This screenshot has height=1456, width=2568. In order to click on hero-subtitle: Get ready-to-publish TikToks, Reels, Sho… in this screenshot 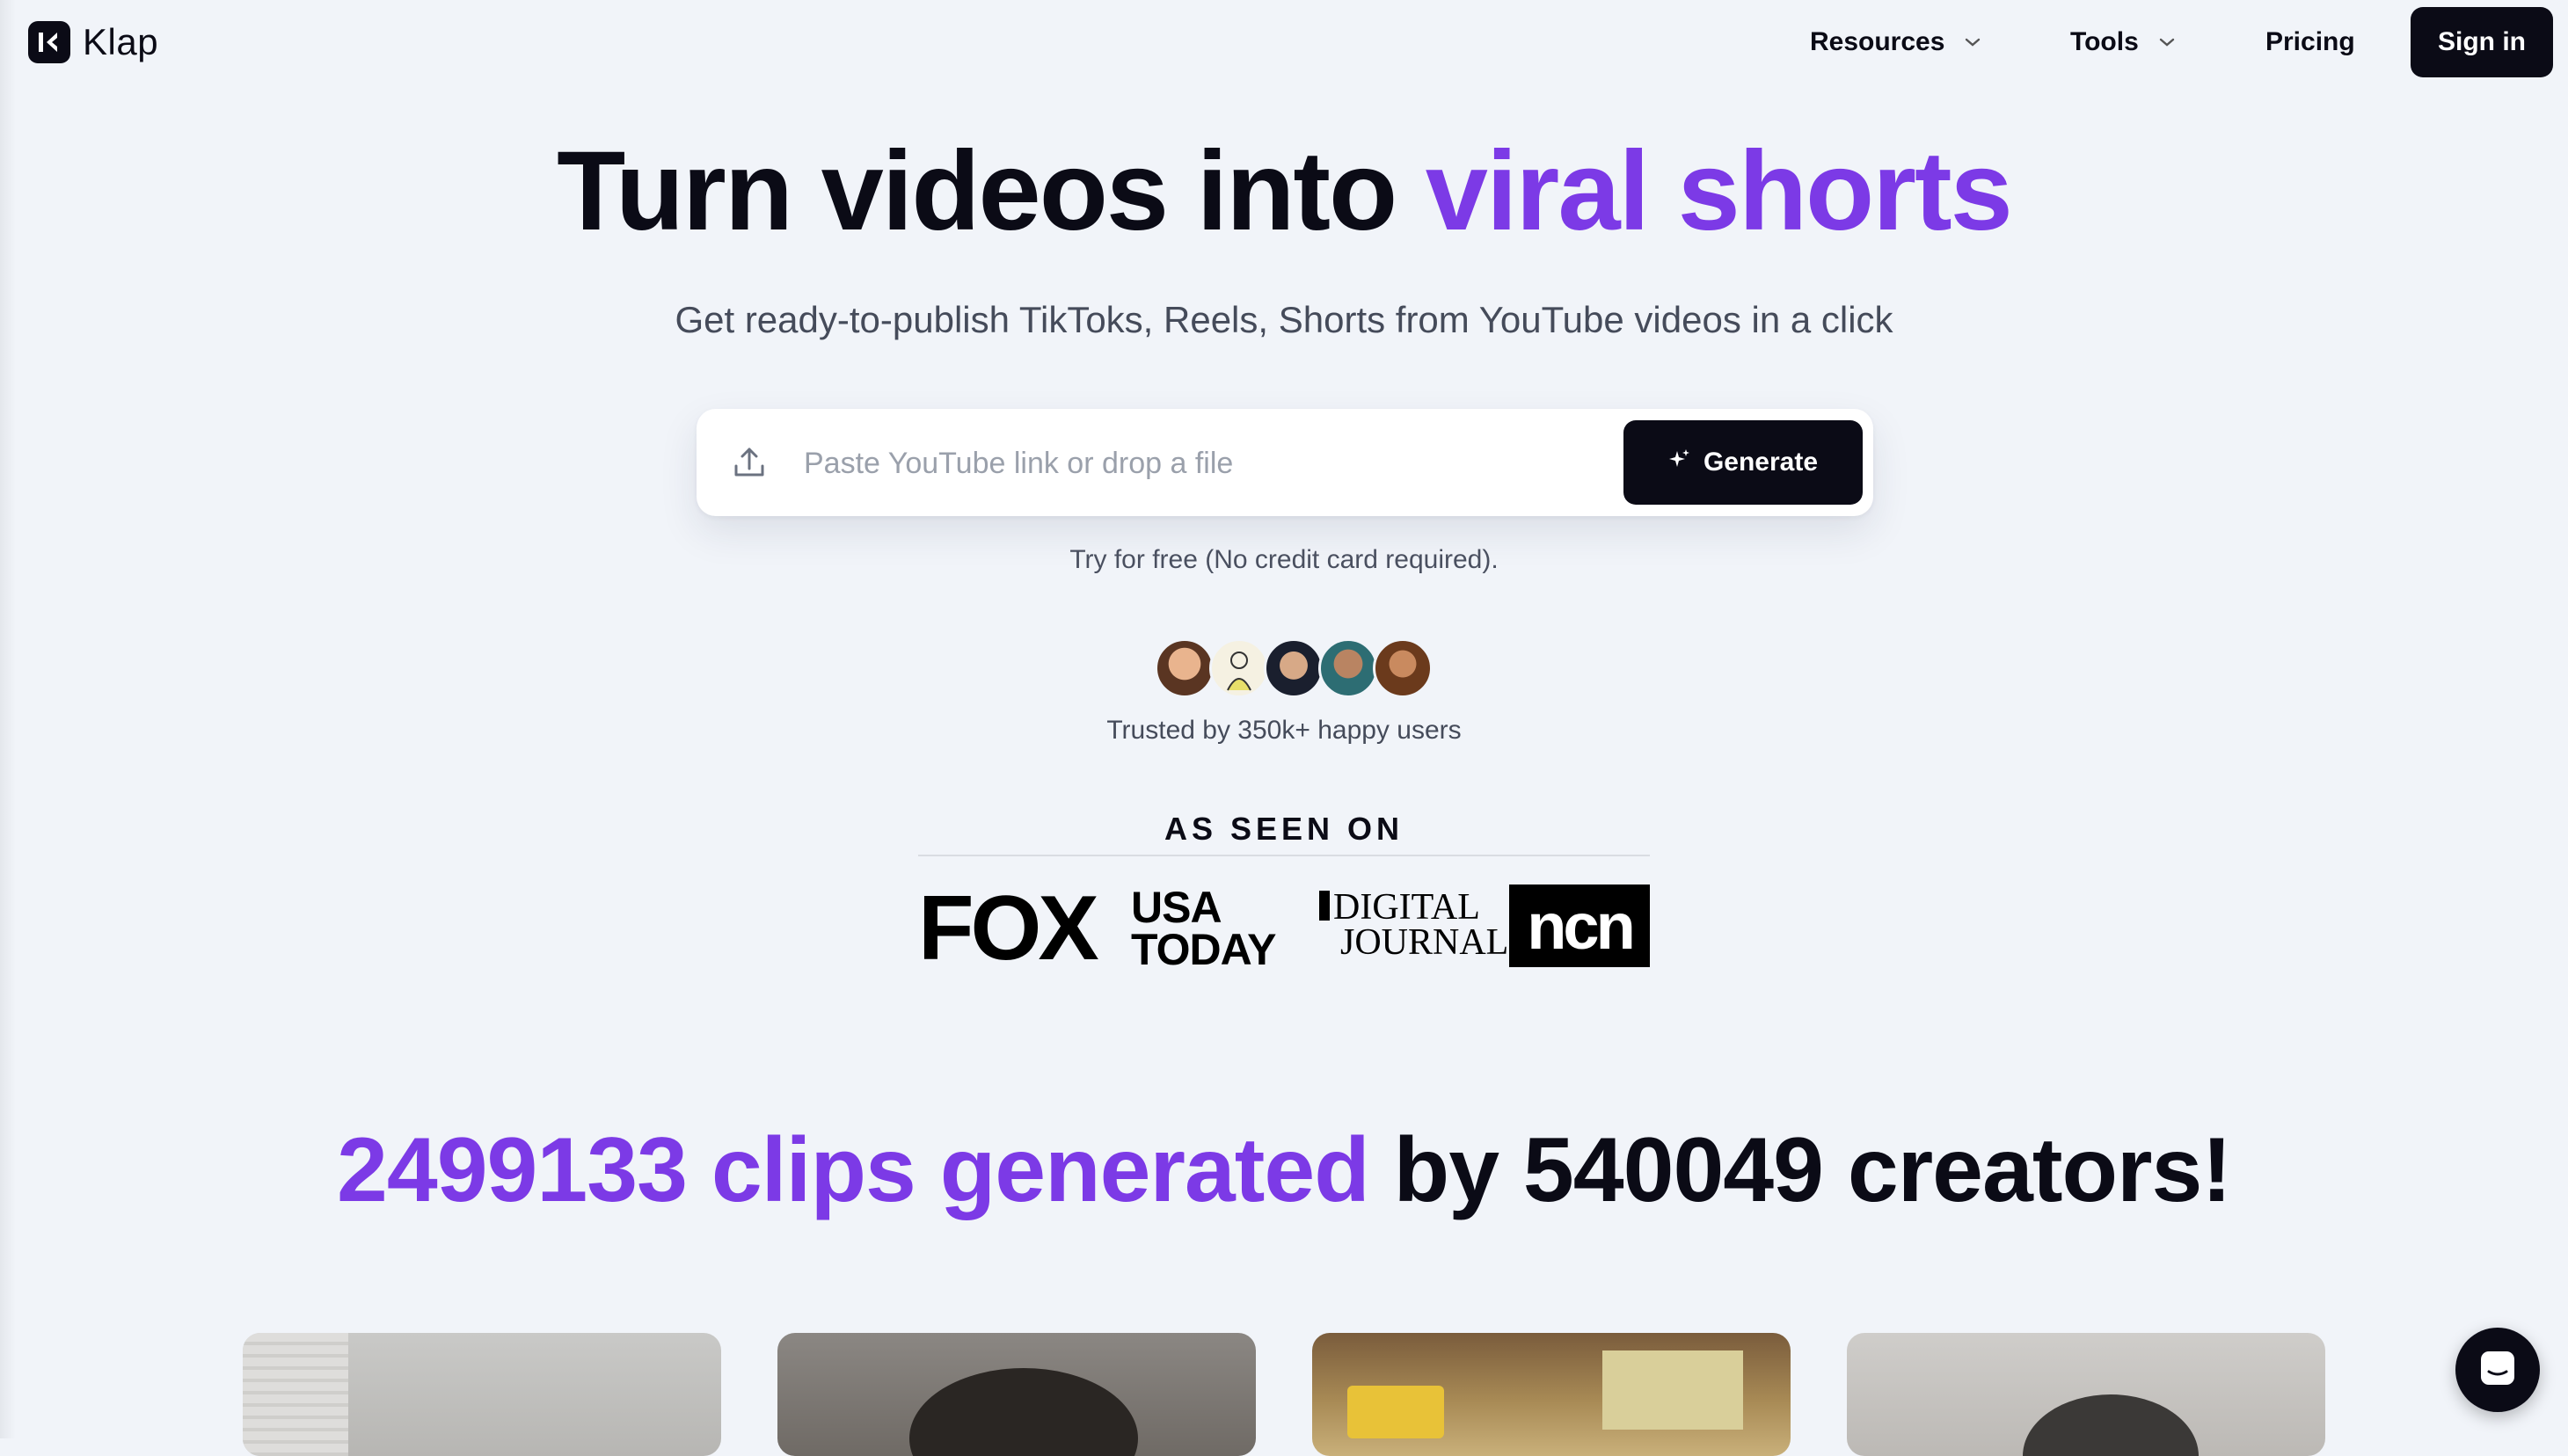, I will do `click(1284, 319)`.